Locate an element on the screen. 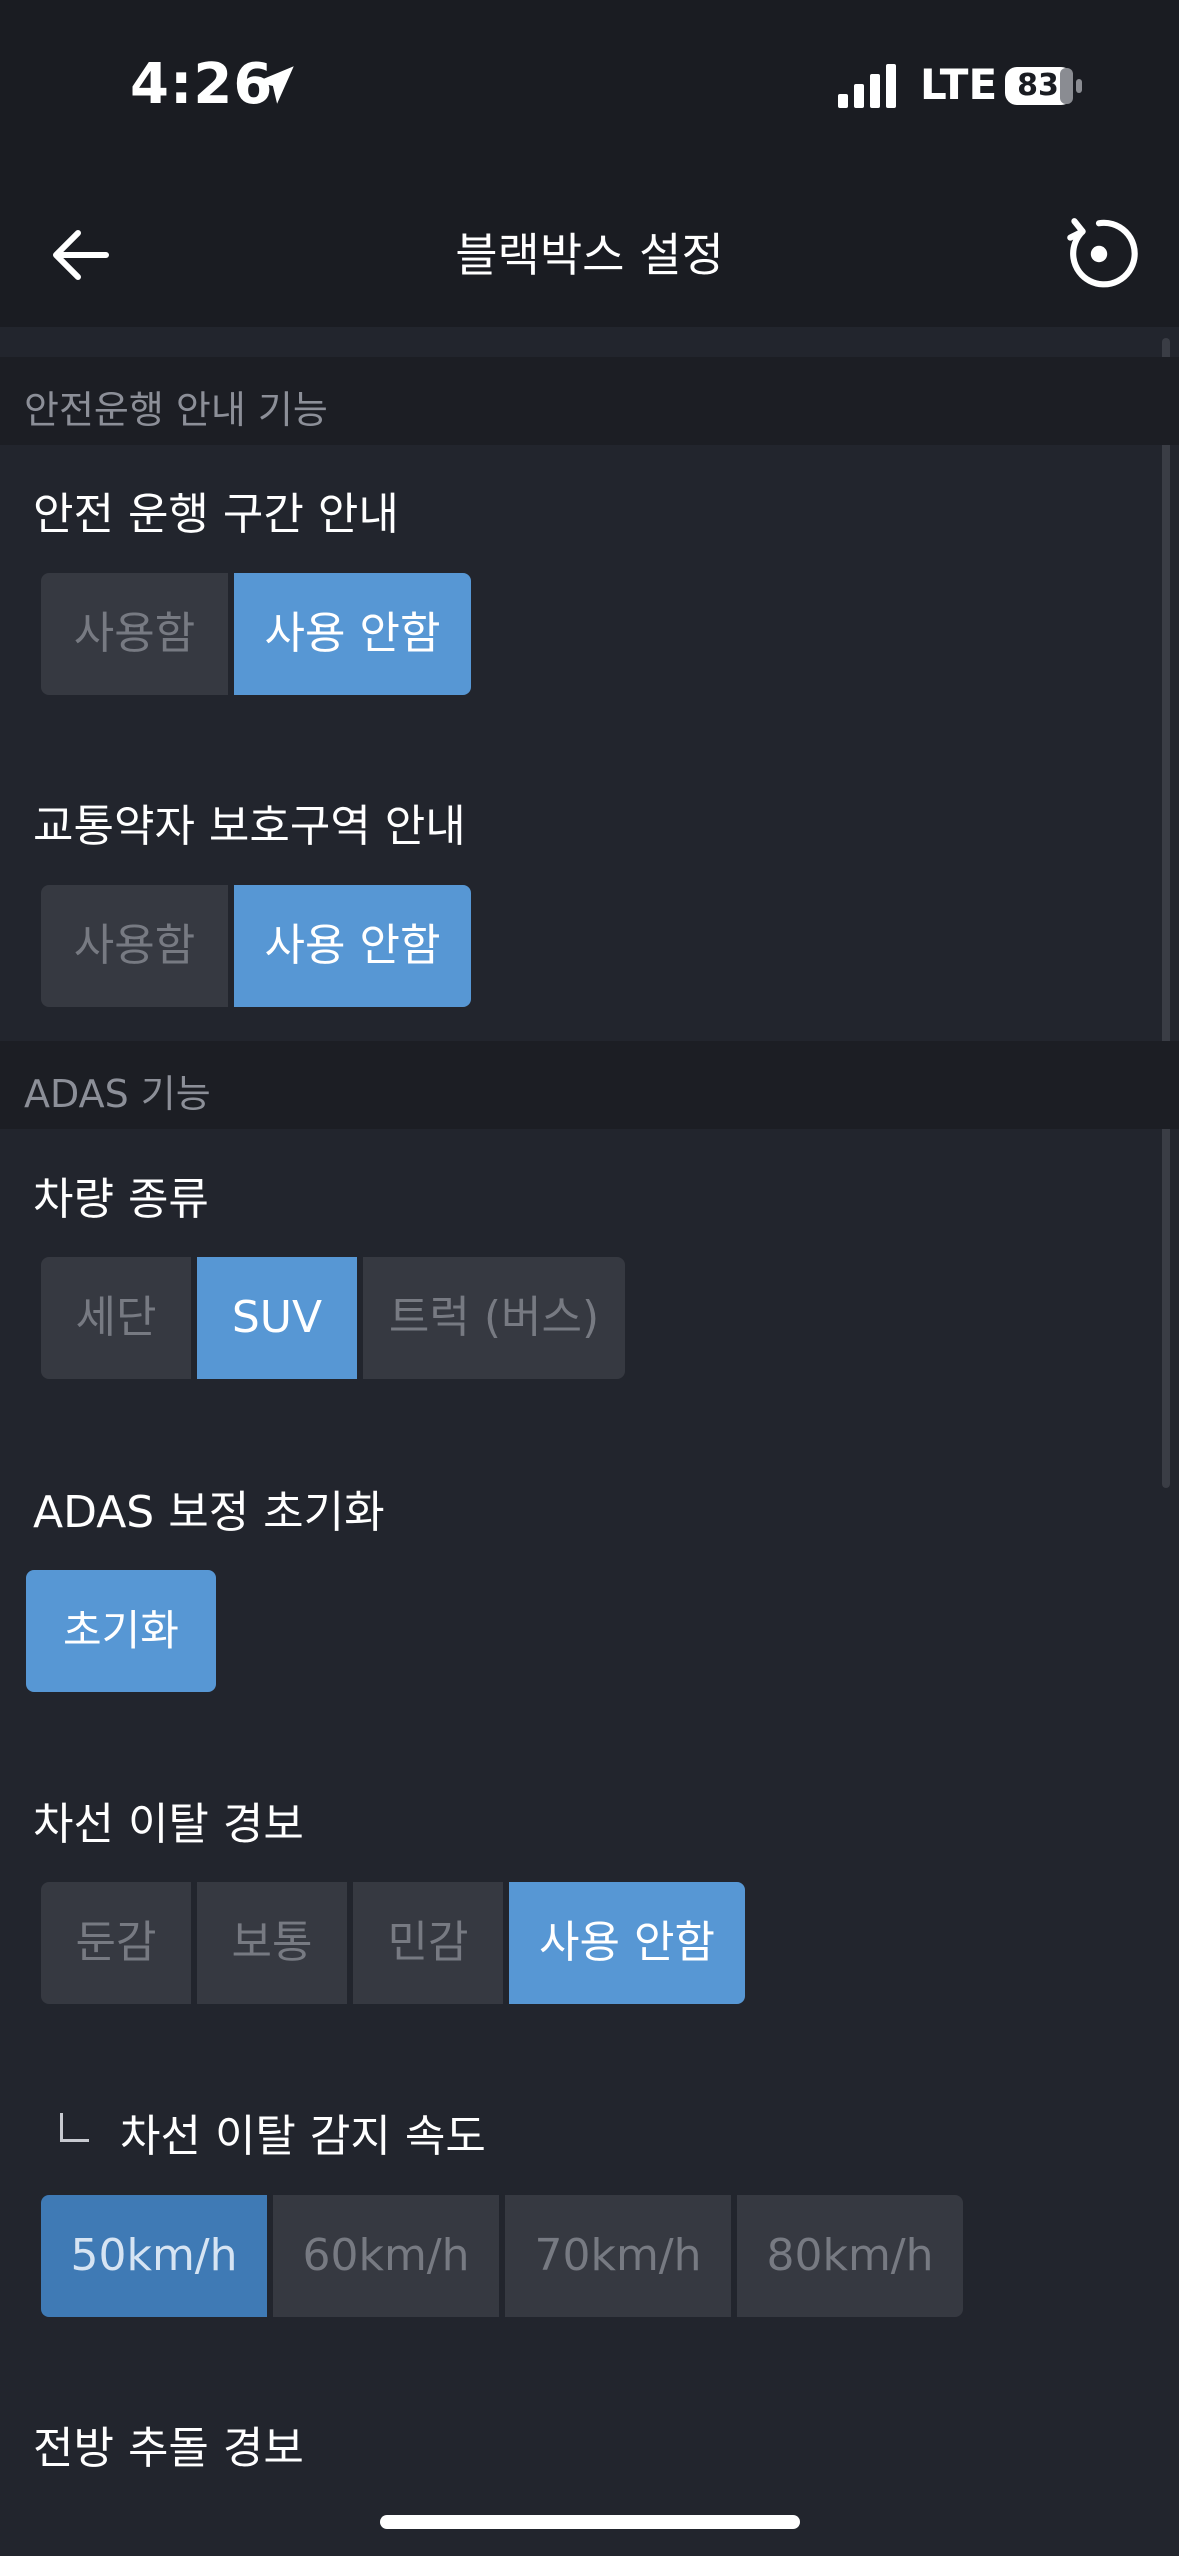 This screenshot has height=2556, width=1179. protect-zone-label: 교통약자 보호구역 안내 is located at coordinates (249, 826).